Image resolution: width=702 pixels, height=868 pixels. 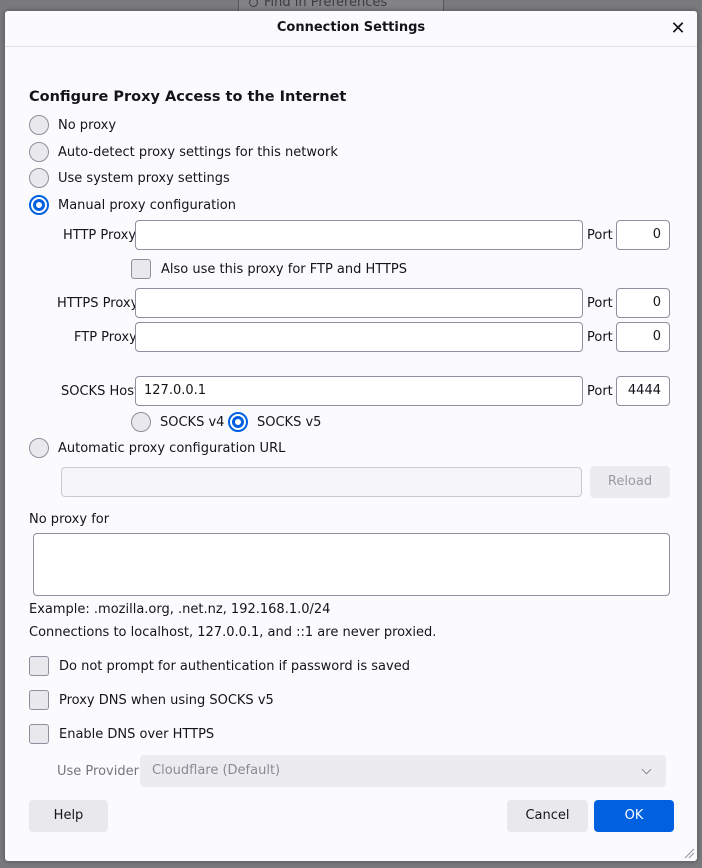 I want to click on help-button: Help, so click(x=68, y=816).